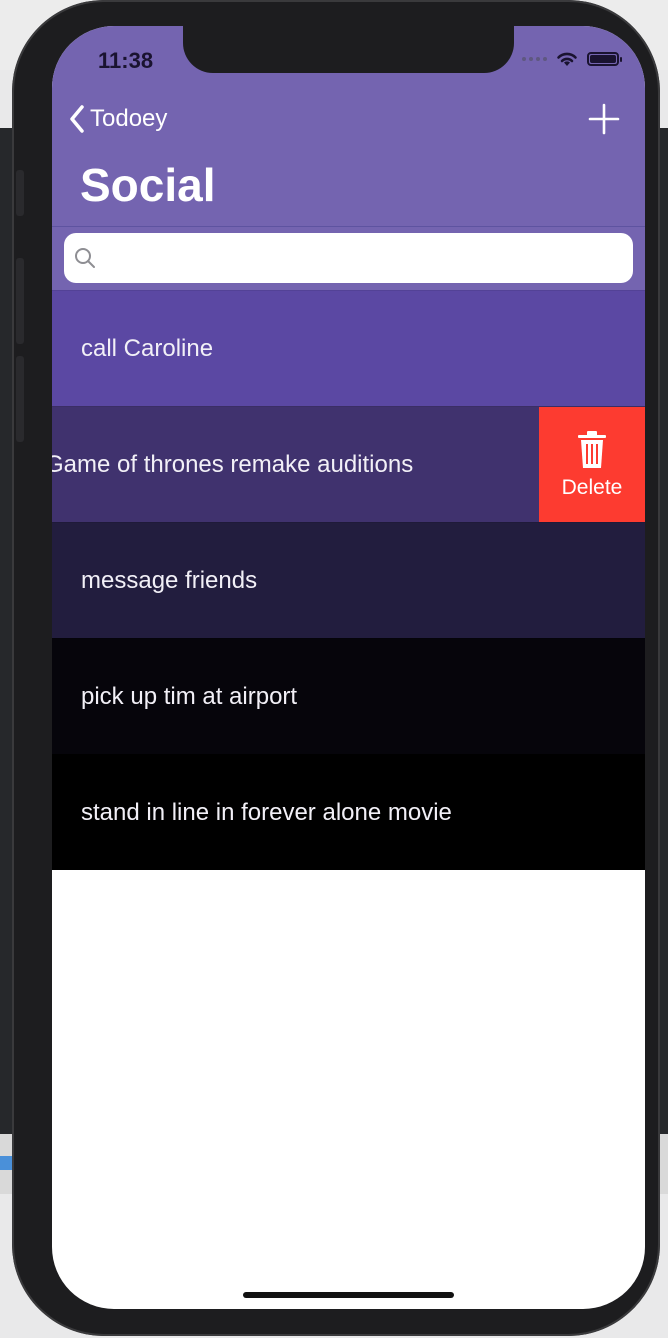  I want to click on back-button-label: Todoey, so click(129, 118).